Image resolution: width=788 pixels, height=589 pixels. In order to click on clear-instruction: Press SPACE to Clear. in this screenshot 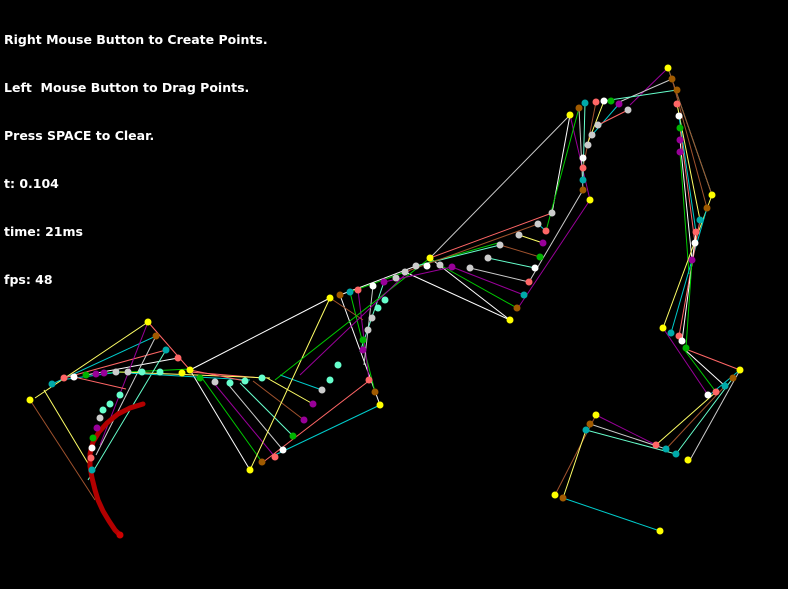, I will do `click(79, 135)`.